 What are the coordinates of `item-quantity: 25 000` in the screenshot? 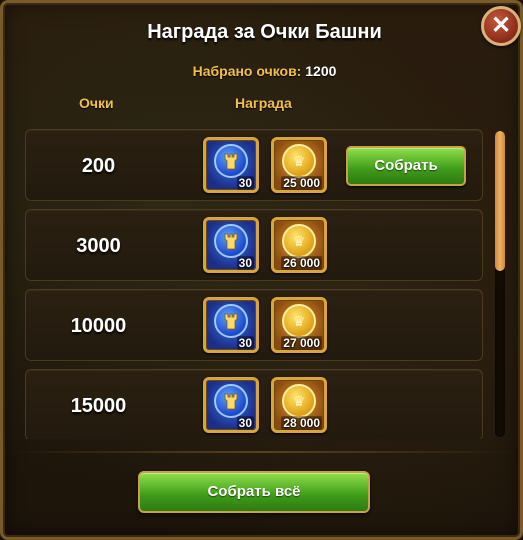 It's located at (301, 183).